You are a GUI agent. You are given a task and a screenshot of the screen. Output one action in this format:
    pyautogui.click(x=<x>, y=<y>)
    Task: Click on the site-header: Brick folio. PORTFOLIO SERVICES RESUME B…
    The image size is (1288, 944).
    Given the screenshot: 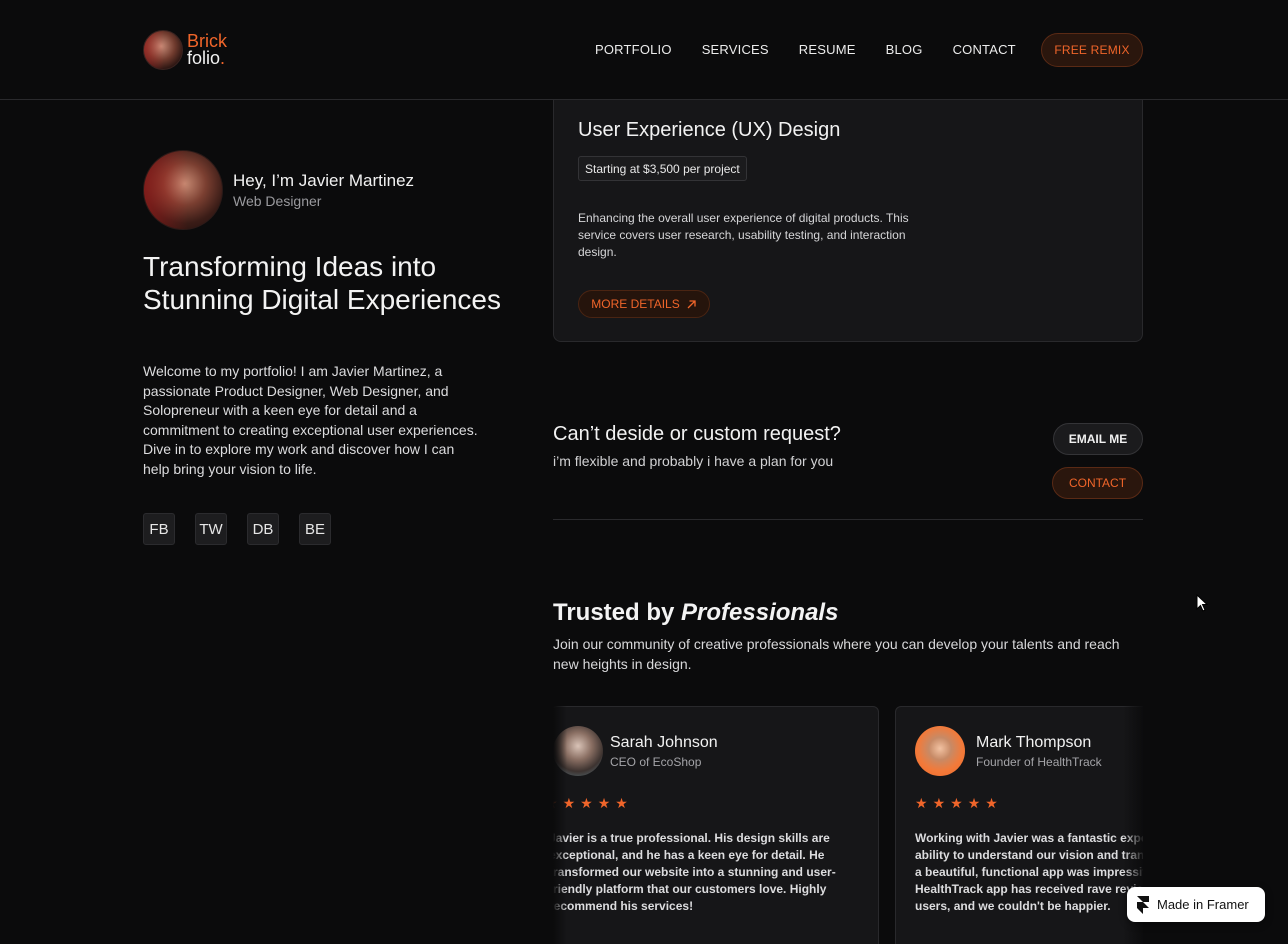 What is the action you would take?
    pyautogui.click(x=644, y=50)
    